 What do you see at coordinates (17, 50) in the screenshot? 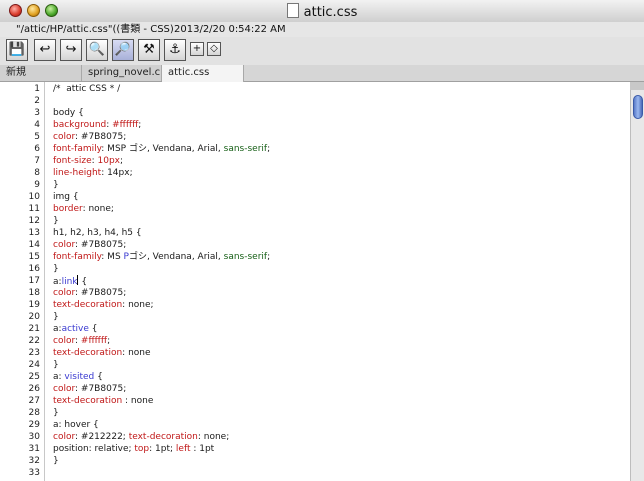
I see `save-icon: 💾` at bounding box center [17, 50].